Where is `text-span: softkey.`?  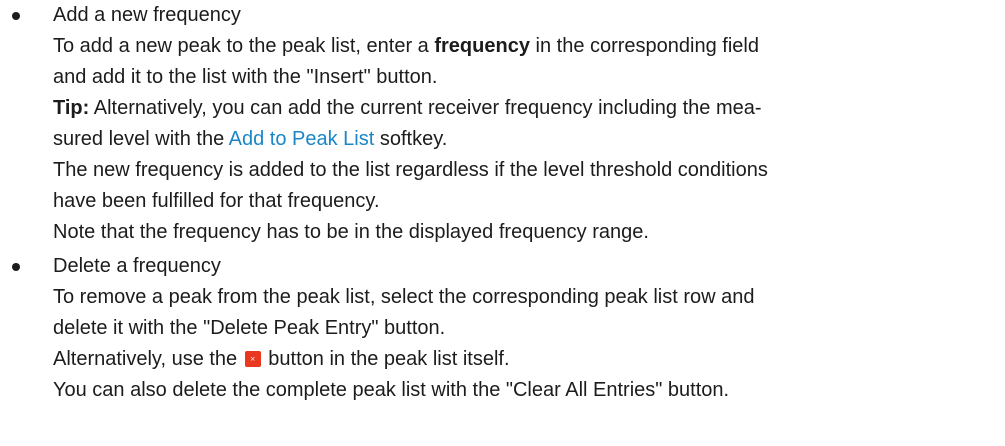 text-span: softkey. is located at coordinates (411, 139).